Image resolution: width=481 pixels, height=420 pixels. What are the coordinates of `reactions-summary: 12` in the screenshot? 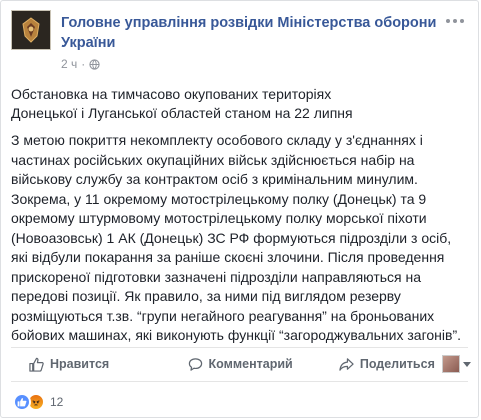 It's located at (38, 402).